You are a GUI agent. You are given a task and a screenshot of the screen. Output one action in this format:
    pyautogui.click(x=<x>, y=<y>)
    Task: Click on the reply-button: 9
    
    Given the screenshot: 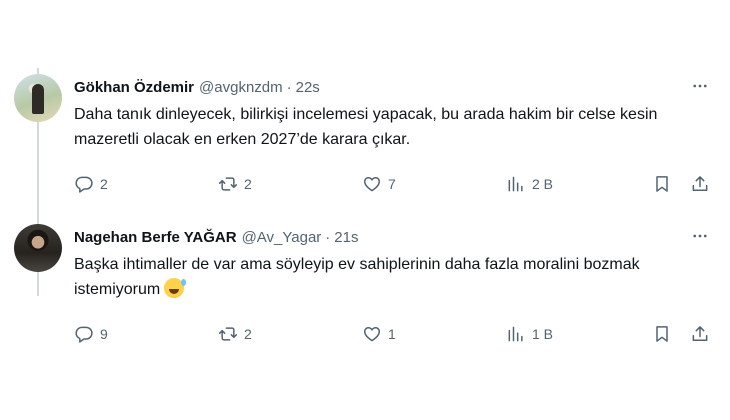 What is the action you would take?
    pyautogui.click(x=91, y=334)
    